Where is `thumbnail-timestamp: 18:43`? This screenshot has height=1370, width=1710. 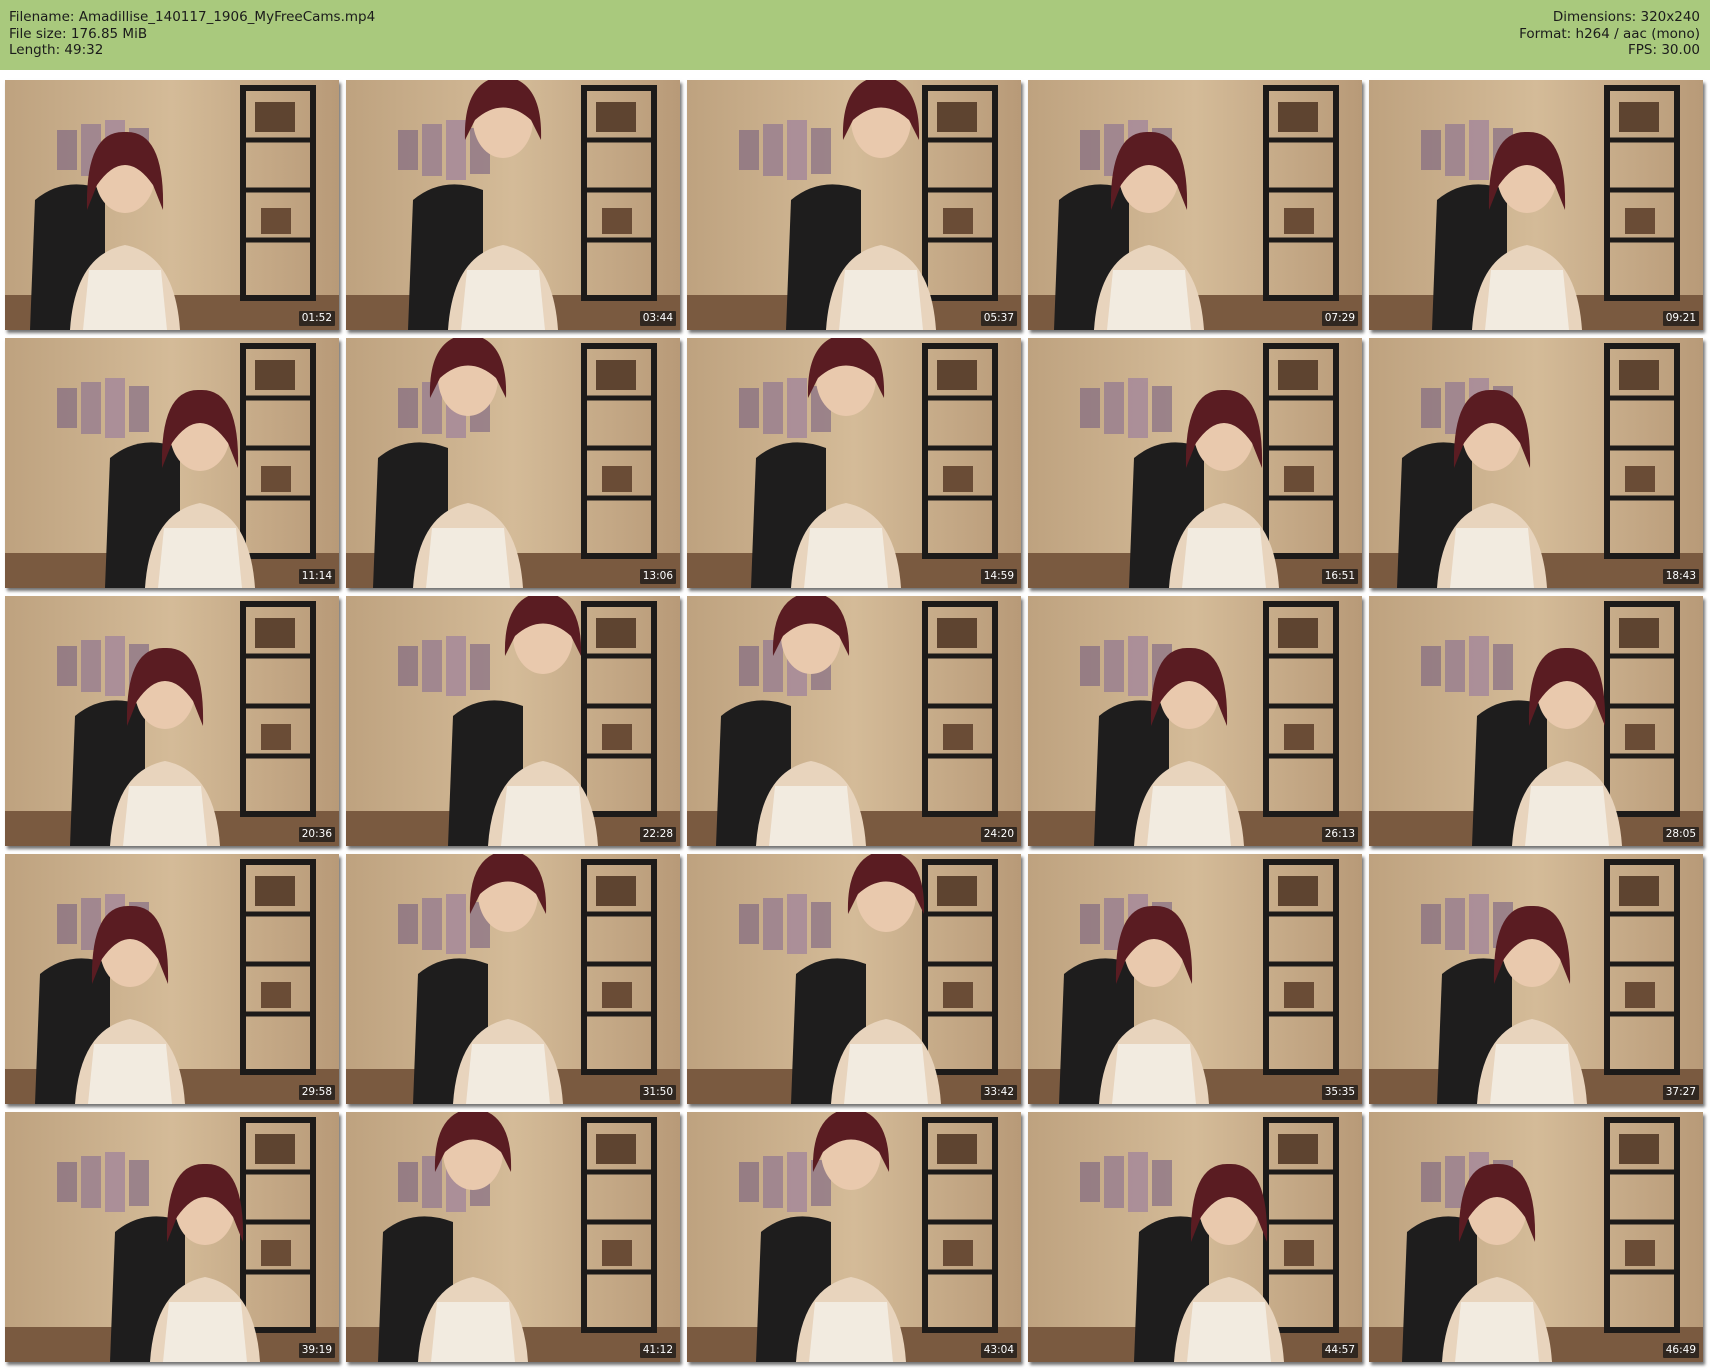
thumbnail-timestamp: 18:43 is located at coordinates (1680, 576).